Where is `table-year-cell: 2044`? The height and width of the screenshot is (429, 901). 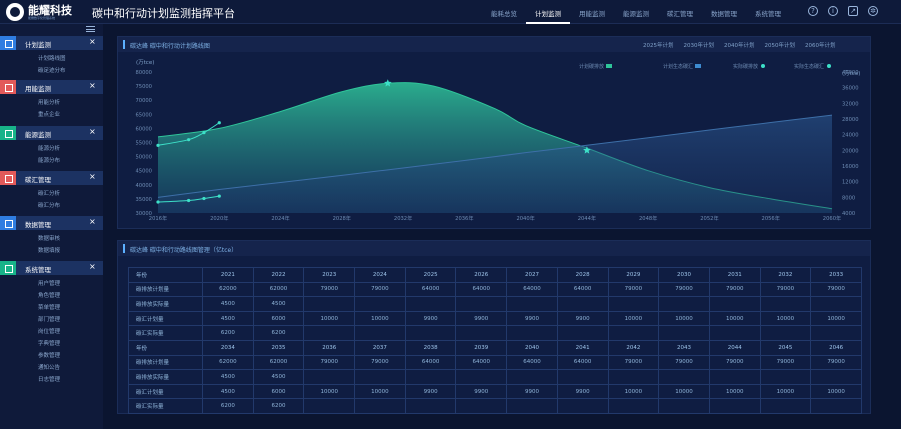
table-year-cell: 2044 is located at coordinates (734, 347).